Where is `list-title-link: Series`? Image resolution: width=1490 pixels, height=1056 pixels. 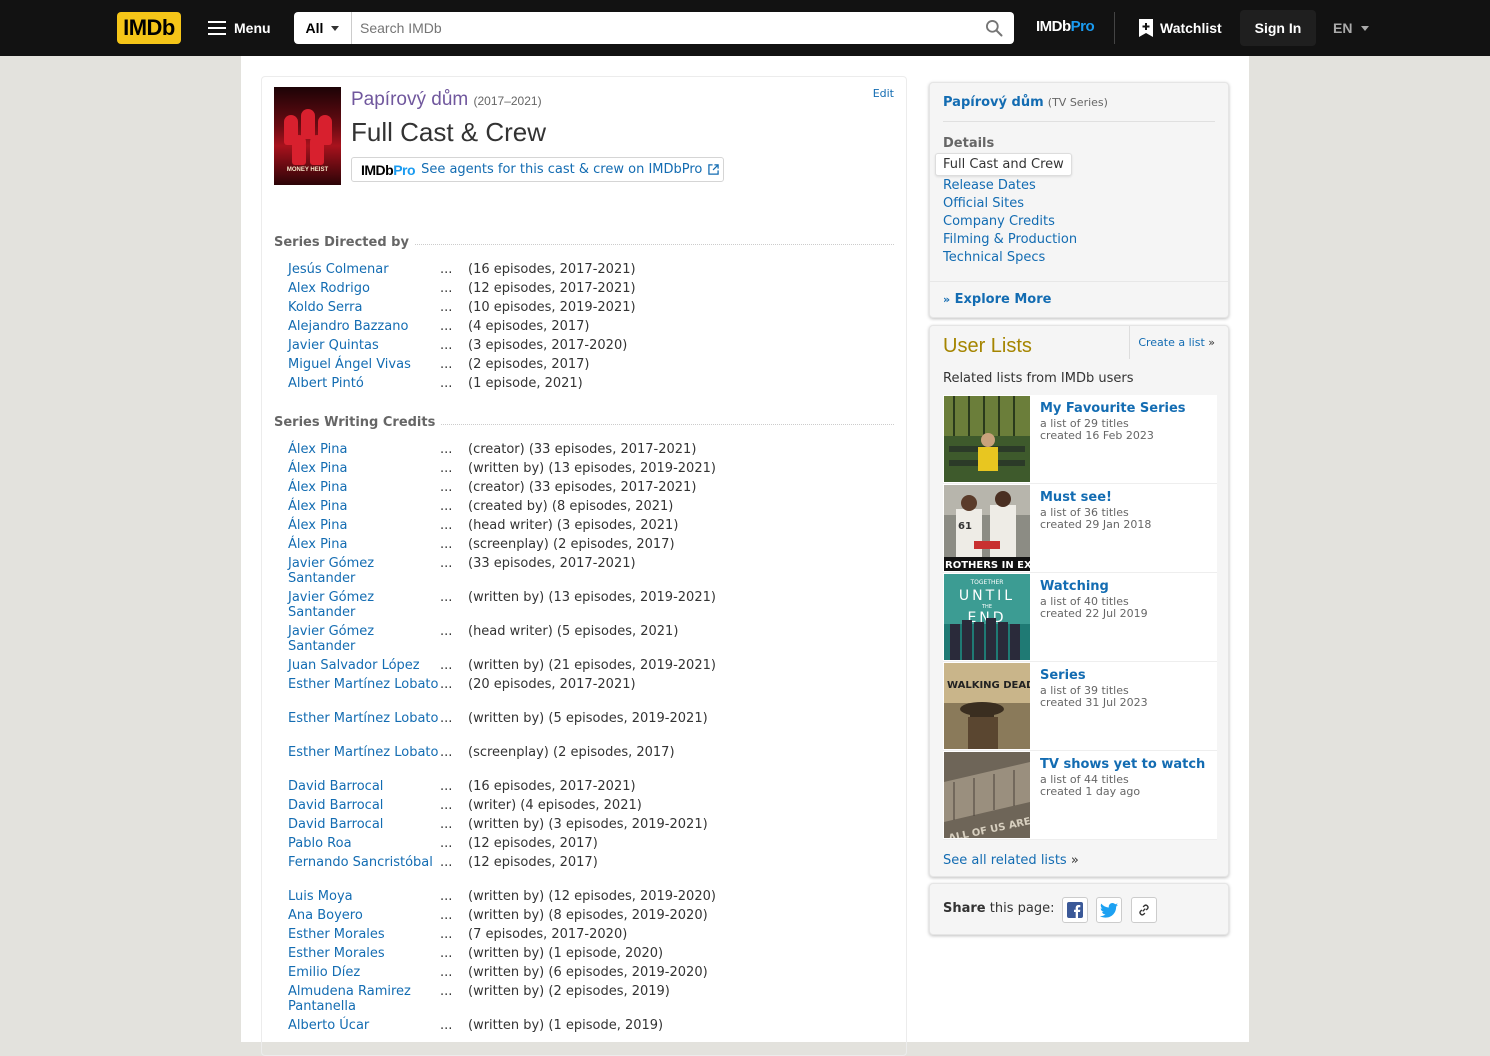 list-title-link: Series is located at coordinates (1063, 675).